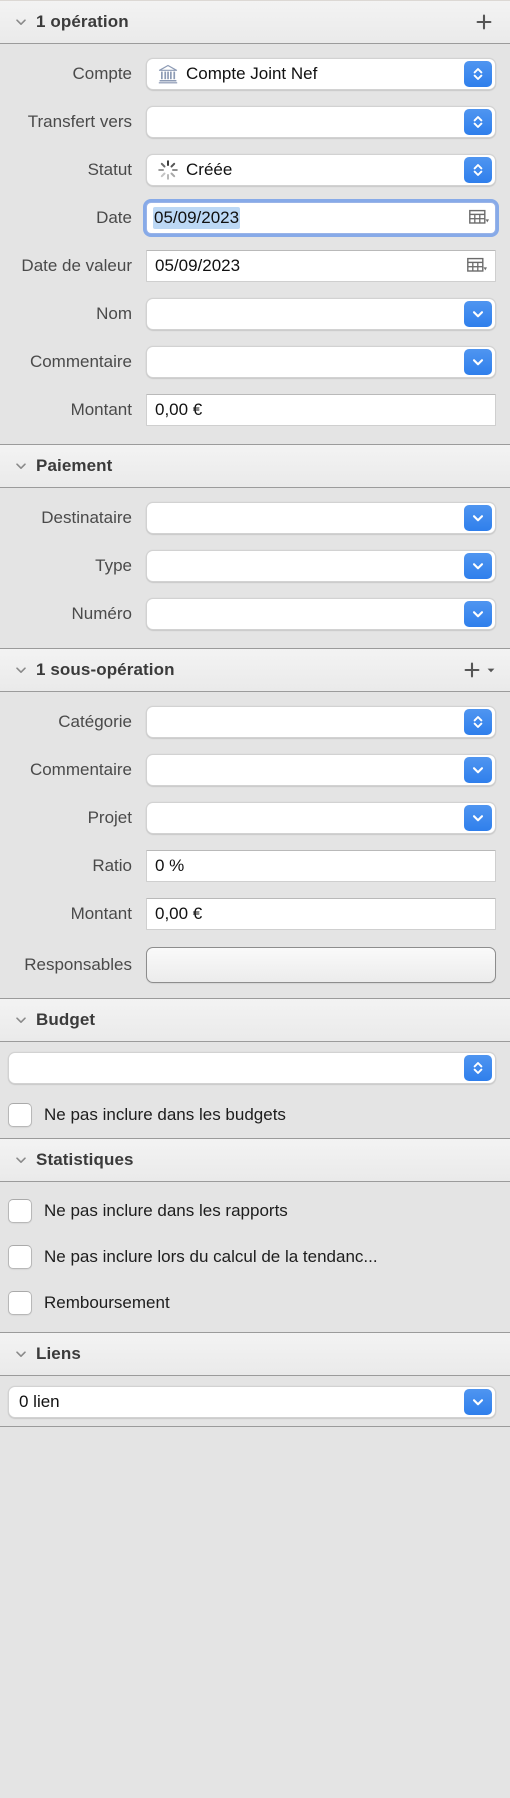 The width and height of the screenshot is (510, 1798). What do you see at coordinates (255, 22) in the screenshot?
I see `section-header-operation: 1 opération` at bounding box center [255, 22].